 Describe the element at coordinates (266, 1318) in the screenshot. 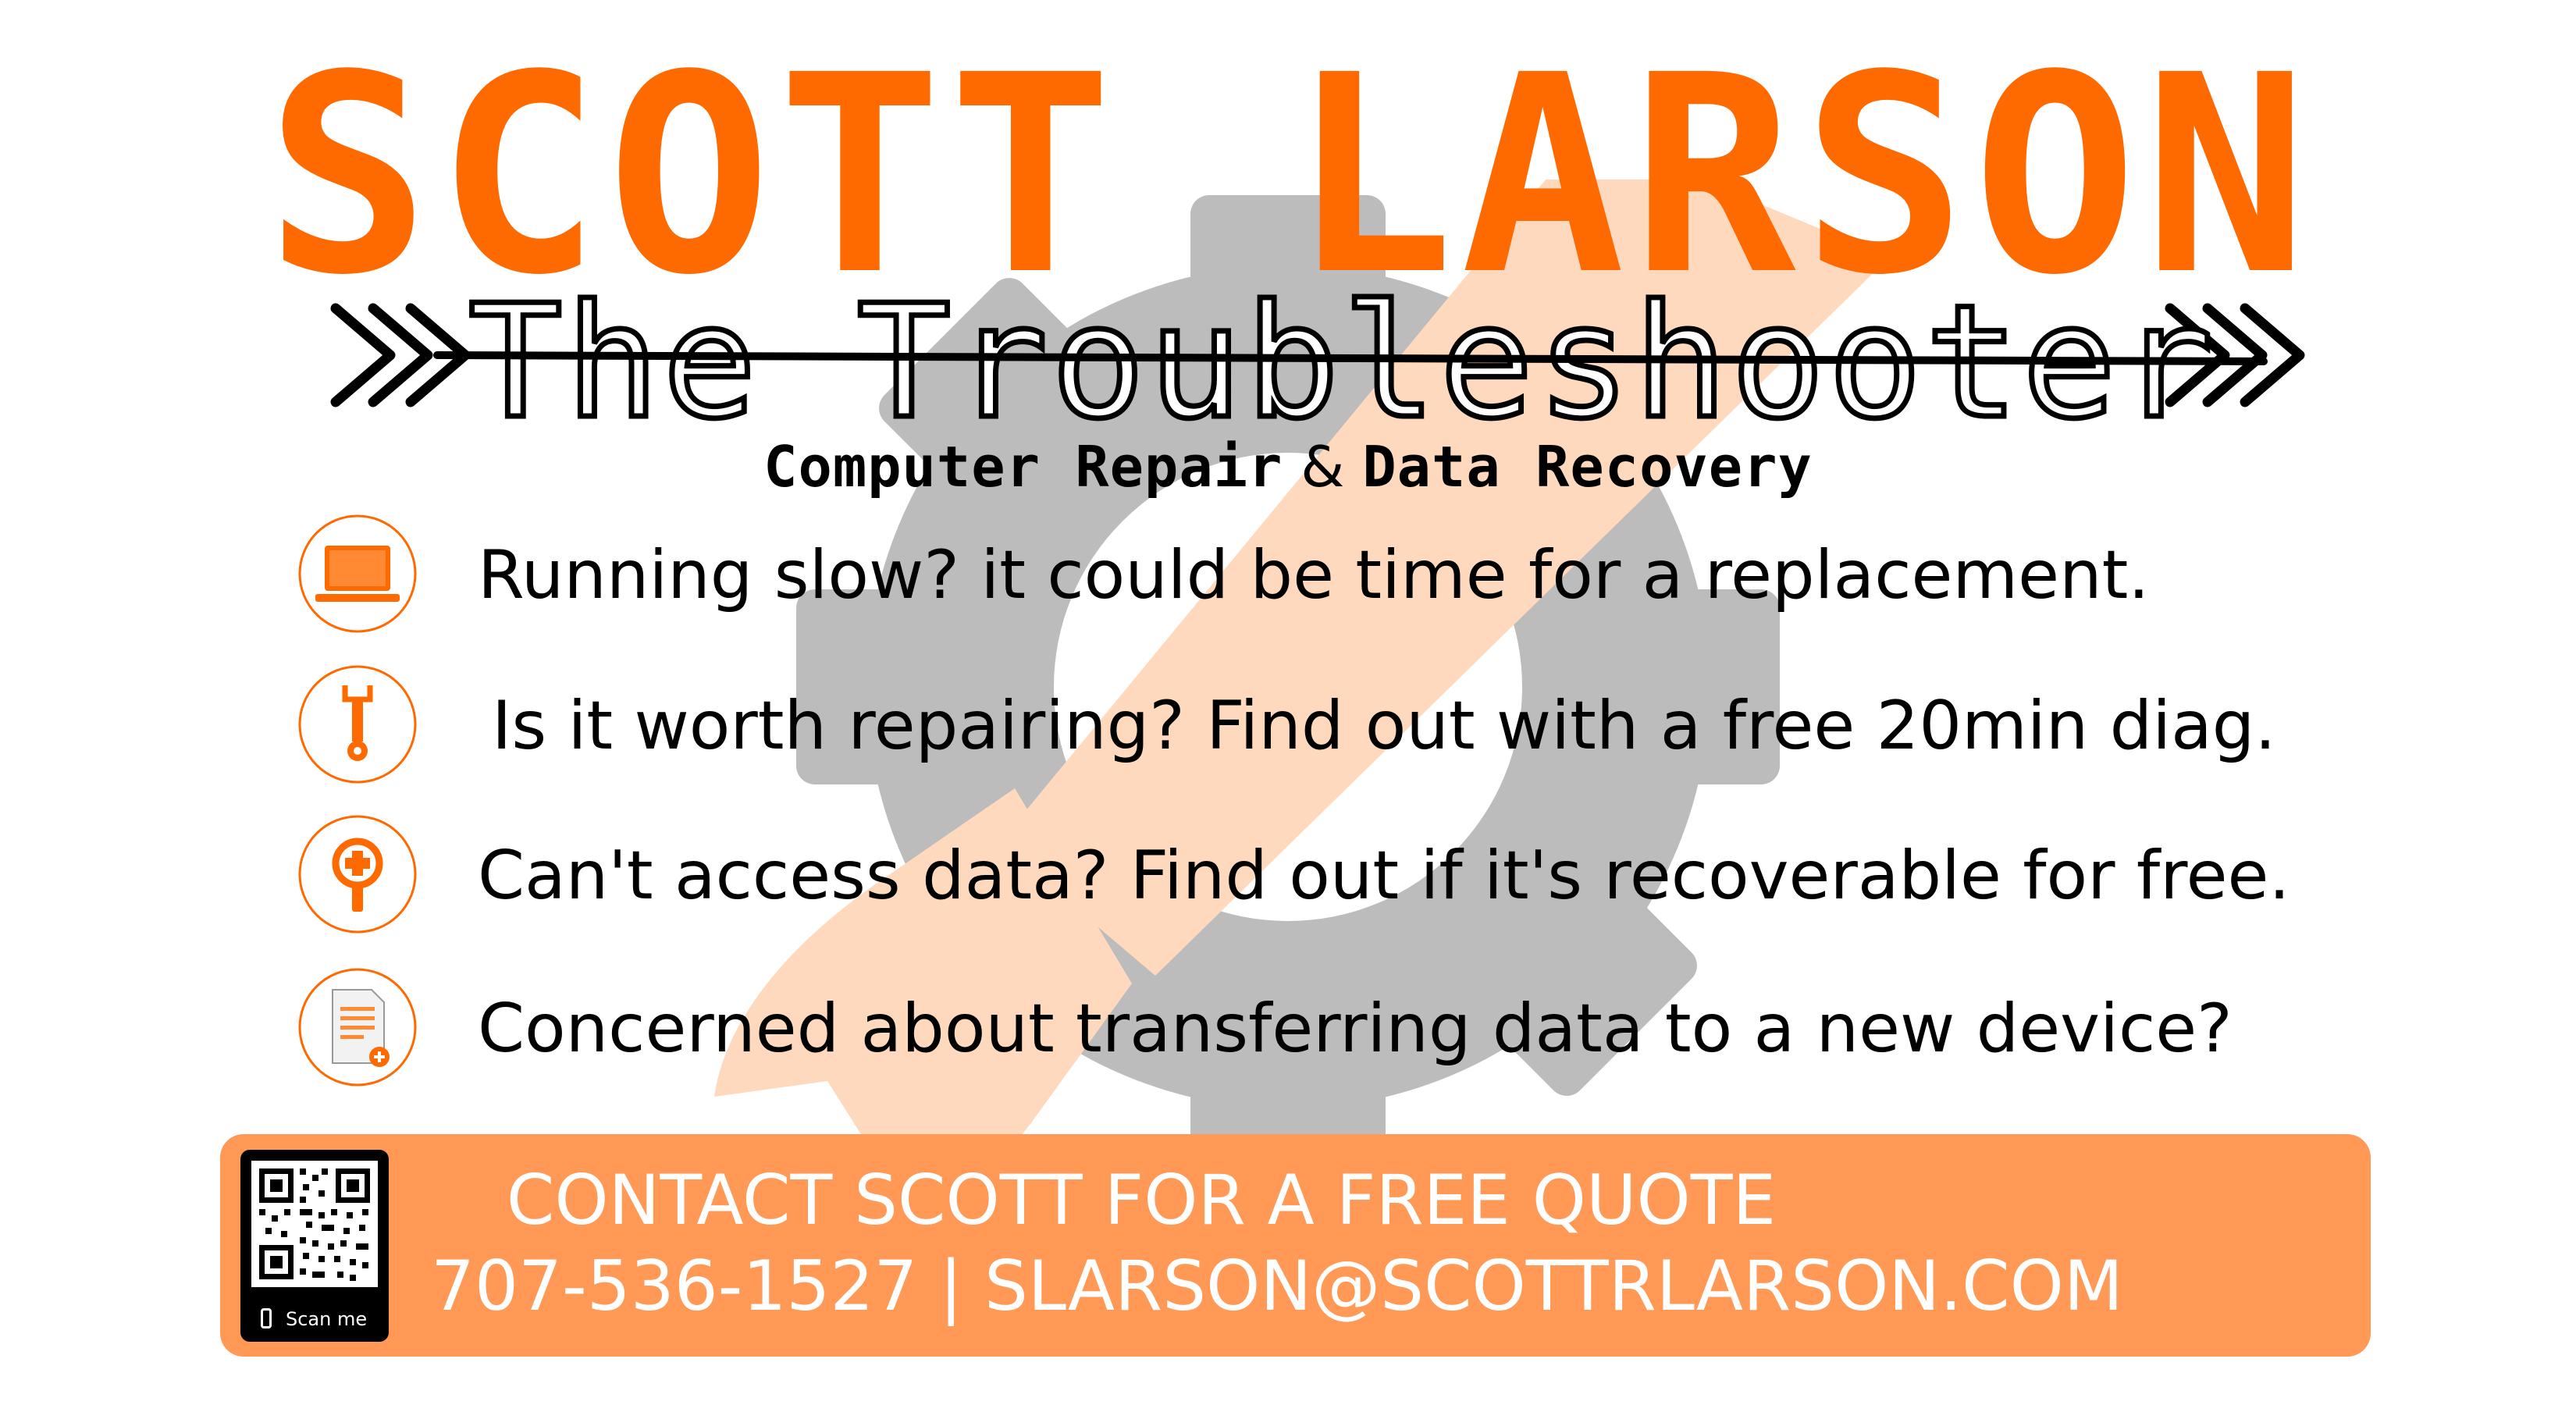

I see `phone-icon` at that location.